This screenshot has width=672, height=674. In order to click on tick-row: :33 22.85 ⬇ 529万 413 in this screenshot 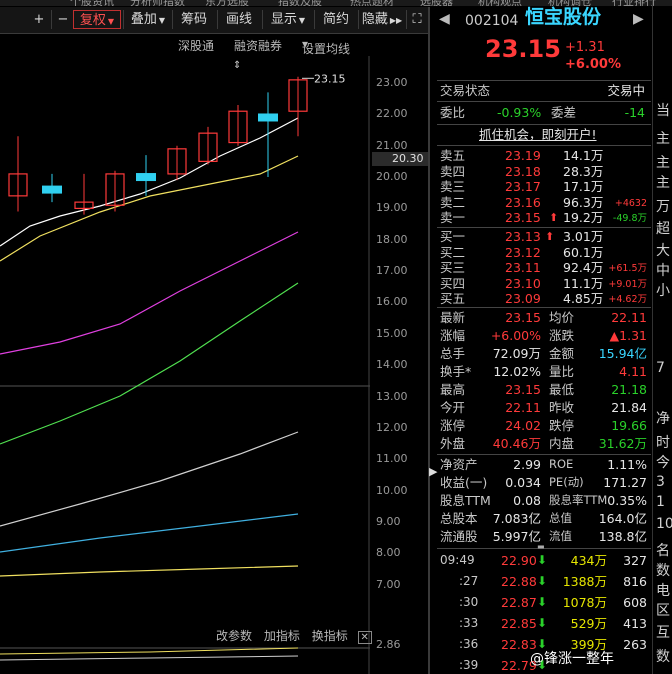, I will do `click(553, 623)`.